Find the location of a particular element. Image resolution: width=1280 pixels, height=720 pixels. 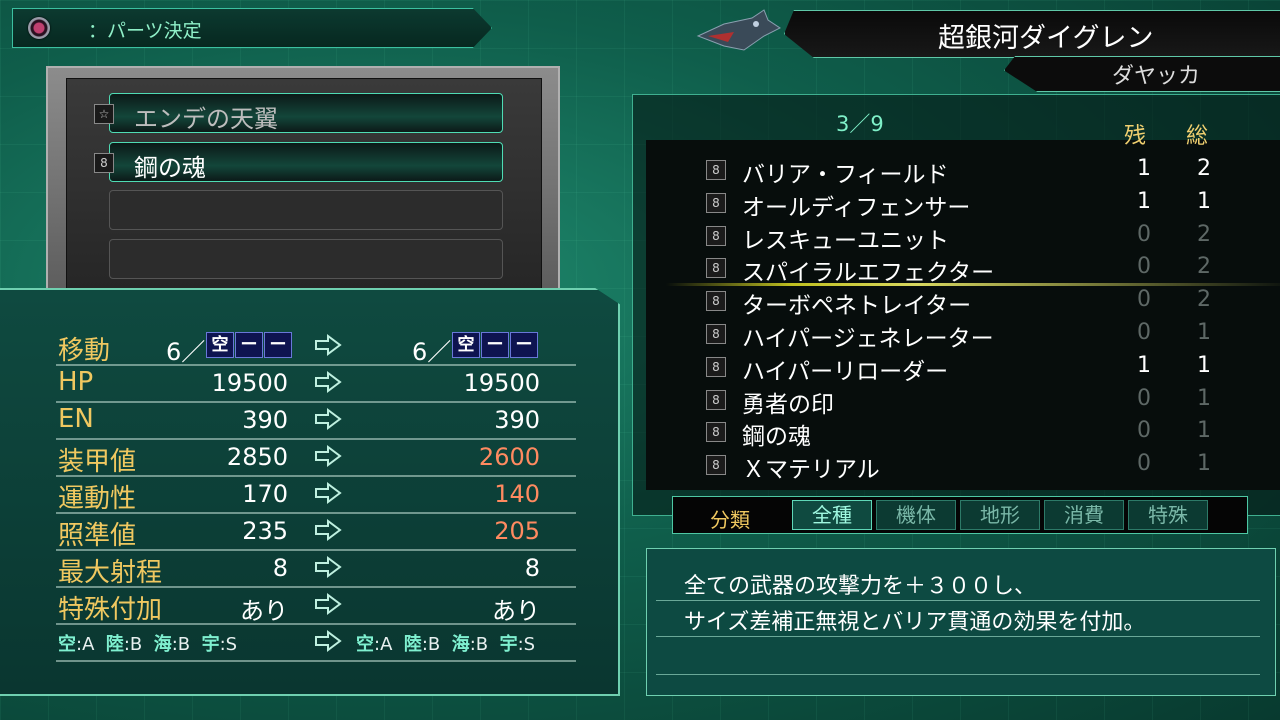

stat-after-value: 140 is located at coordinates (517, 494).